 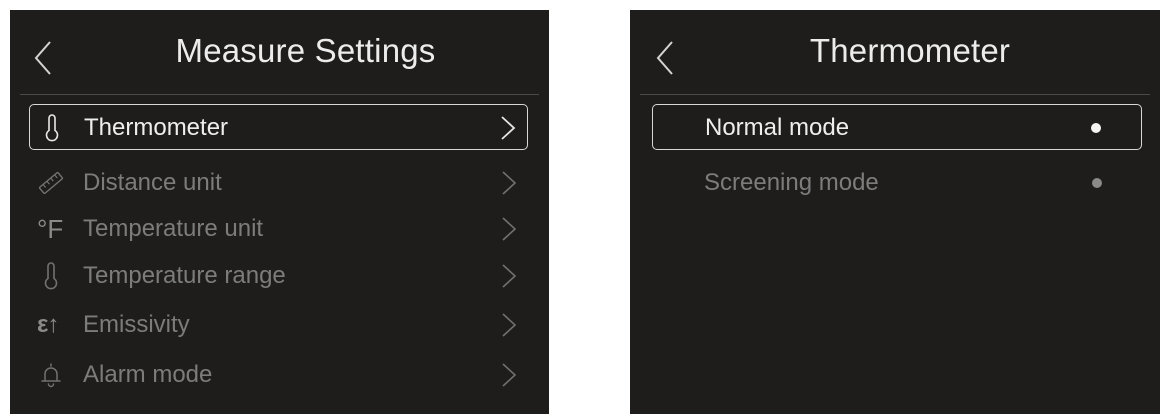 What do you see at coordinates (48, 324) in the screenshot?
I see `emissivity-icon: ε↑` at bounding box center [48, 324].